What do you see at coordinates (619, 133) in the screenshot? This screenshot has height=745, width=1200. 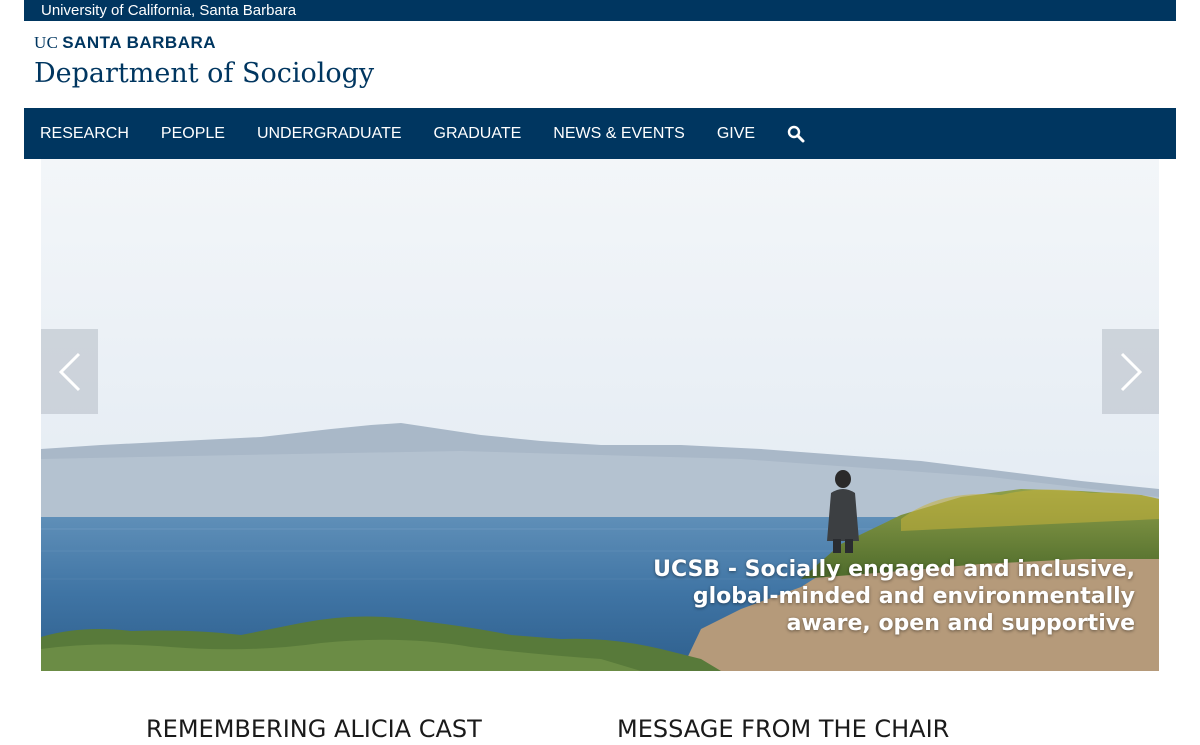 I see `nav-item-news-events: NEWS & EVENTS` at bounding box center [619, 133].